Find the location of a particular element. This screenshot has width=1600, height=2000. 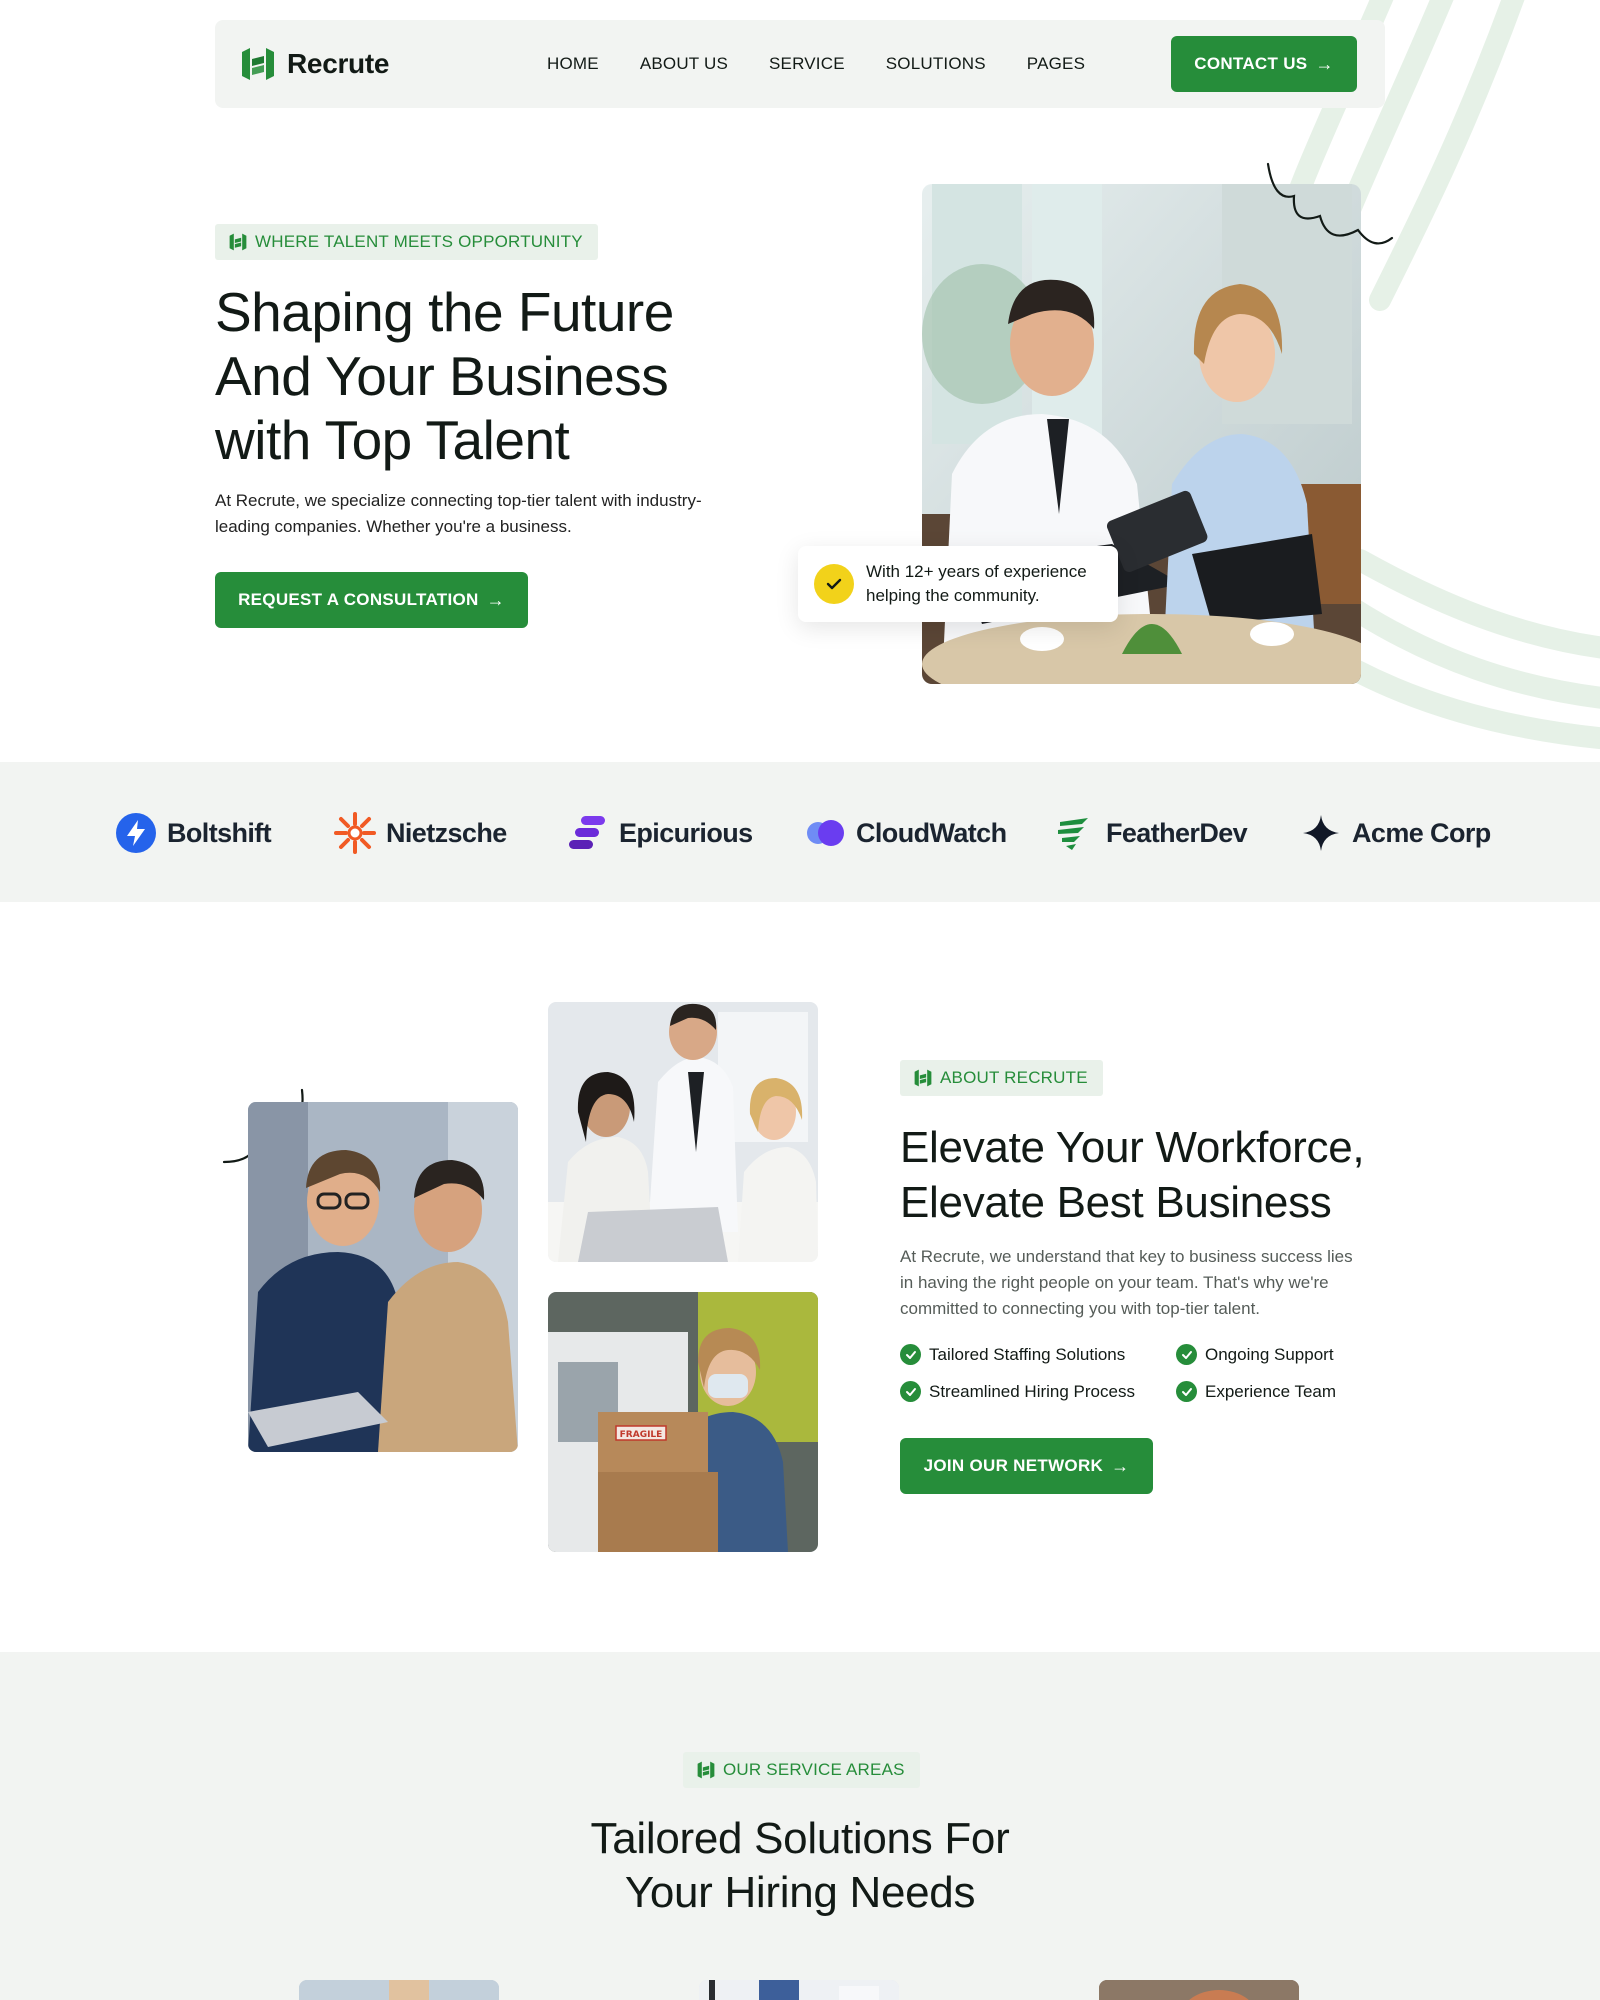

partner-name: CloudWatch is located at coordinates (931, 832).